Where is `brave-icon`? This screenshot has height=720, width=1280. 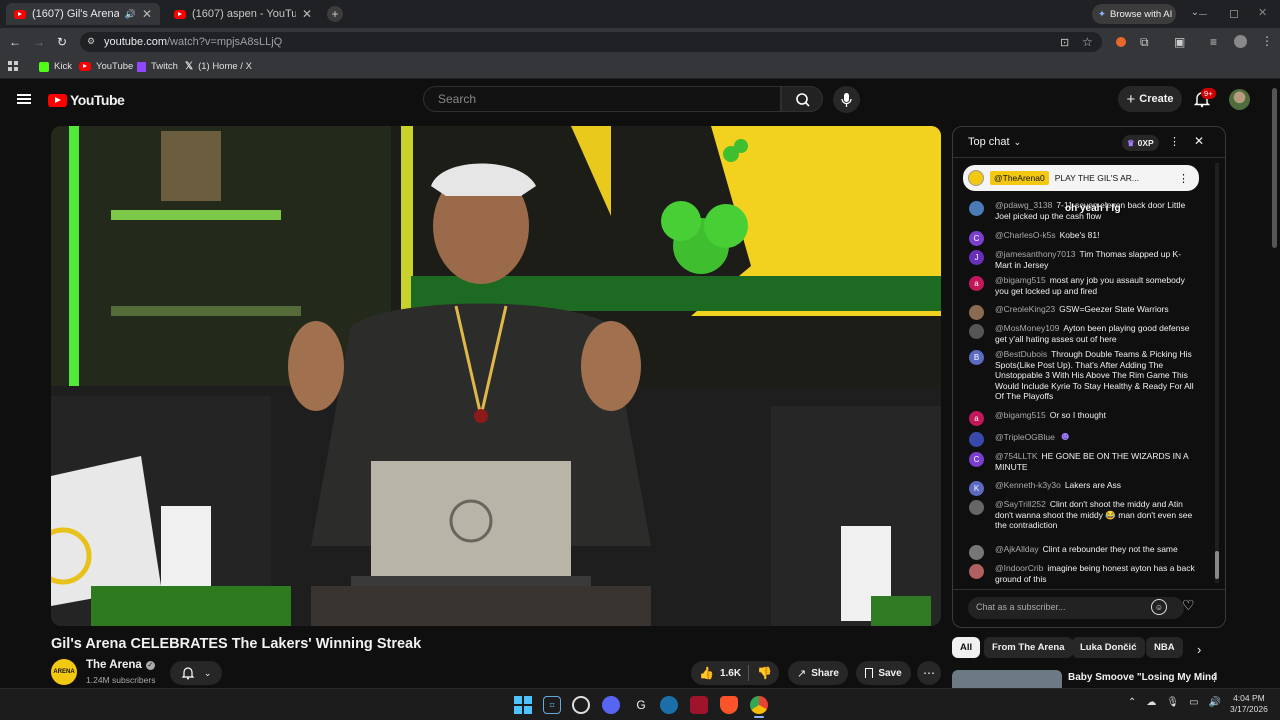 brave-icon is located at coordinates (729, 705).